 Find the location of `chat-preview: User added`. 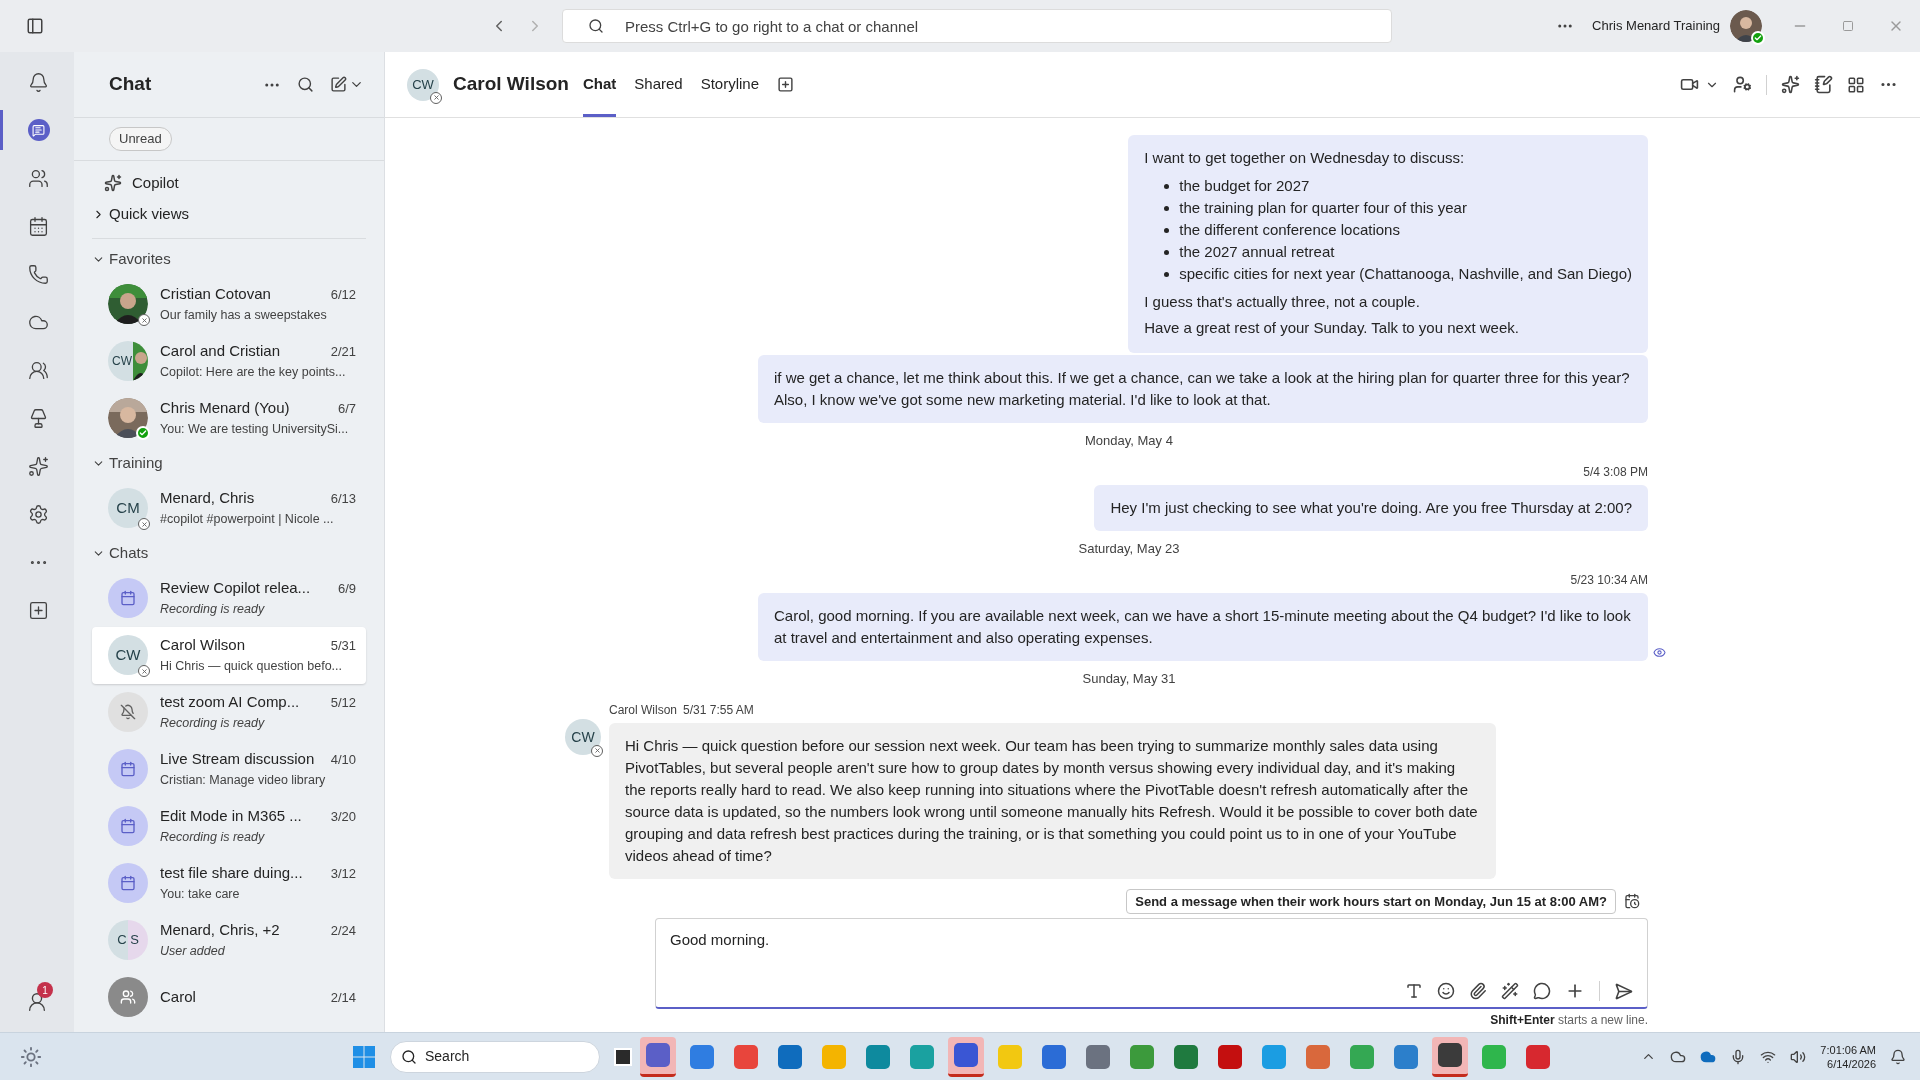

chat-preview: User added is located at coordinates (193, 951).